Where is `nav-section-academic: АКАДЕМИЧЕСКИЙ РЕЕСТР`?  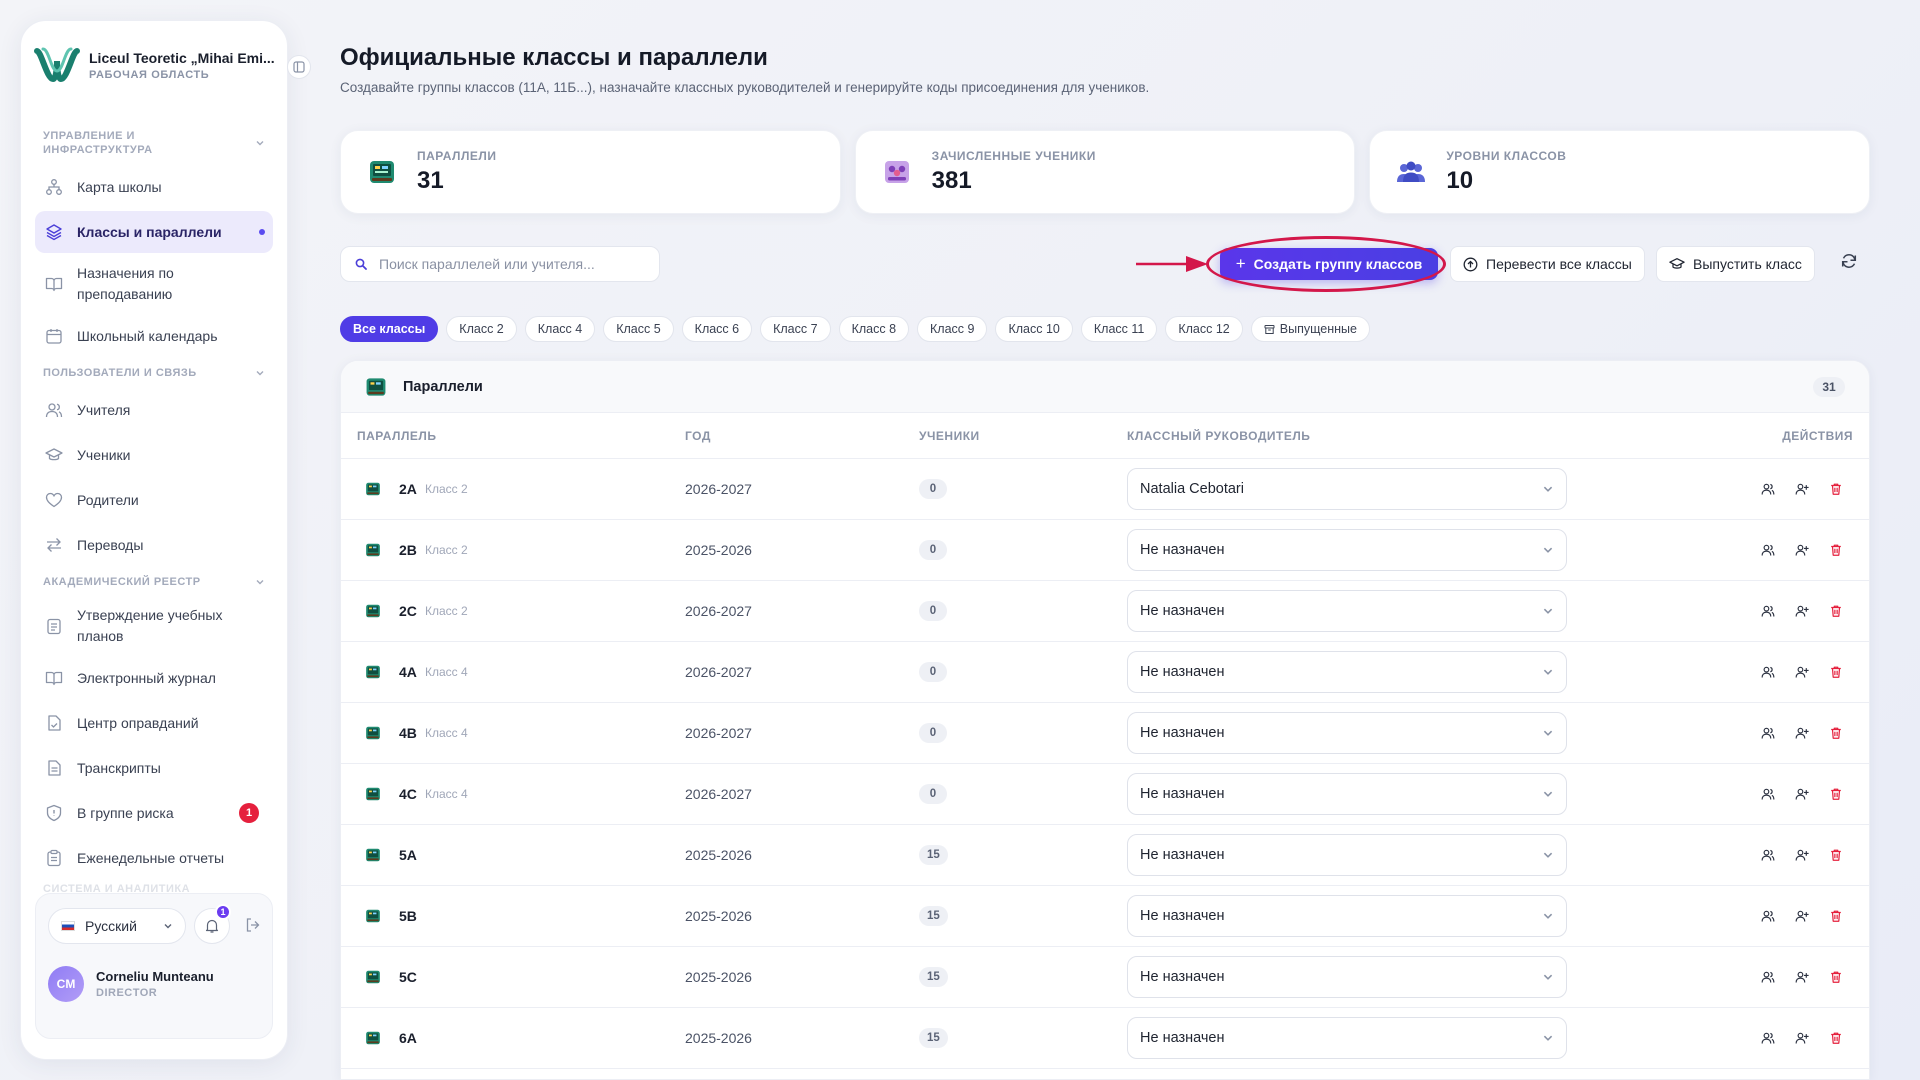 nav-section-academic: АКАДЕМИЧЕСКИЙ РЕЕСТР is located at coordinates (154, 582).